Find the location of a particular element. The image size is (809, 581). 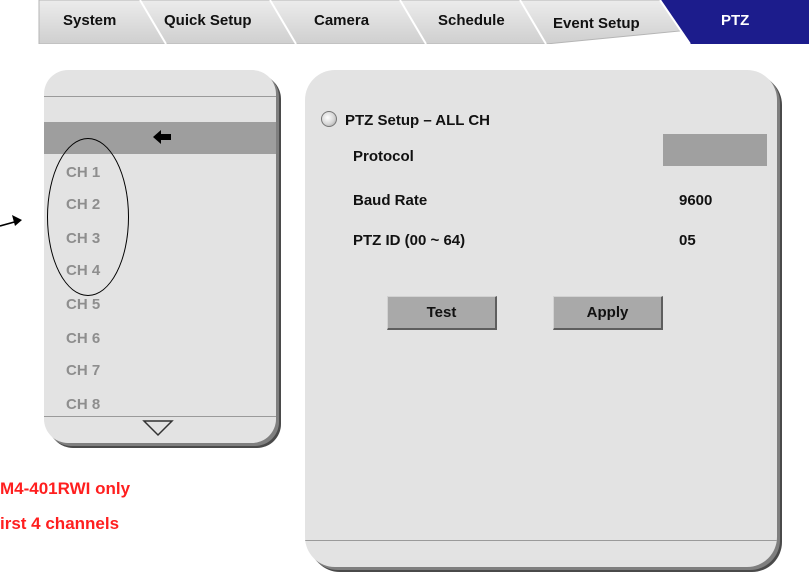

ptz-id-label: PTZ ID (00 ~ 64) is located at coordinates (409, 240).